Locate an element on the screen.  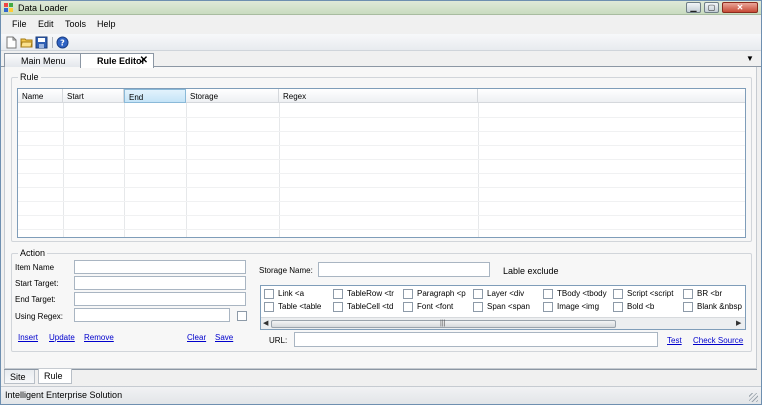
toolbar-separator is located at coordinates (52, 42).